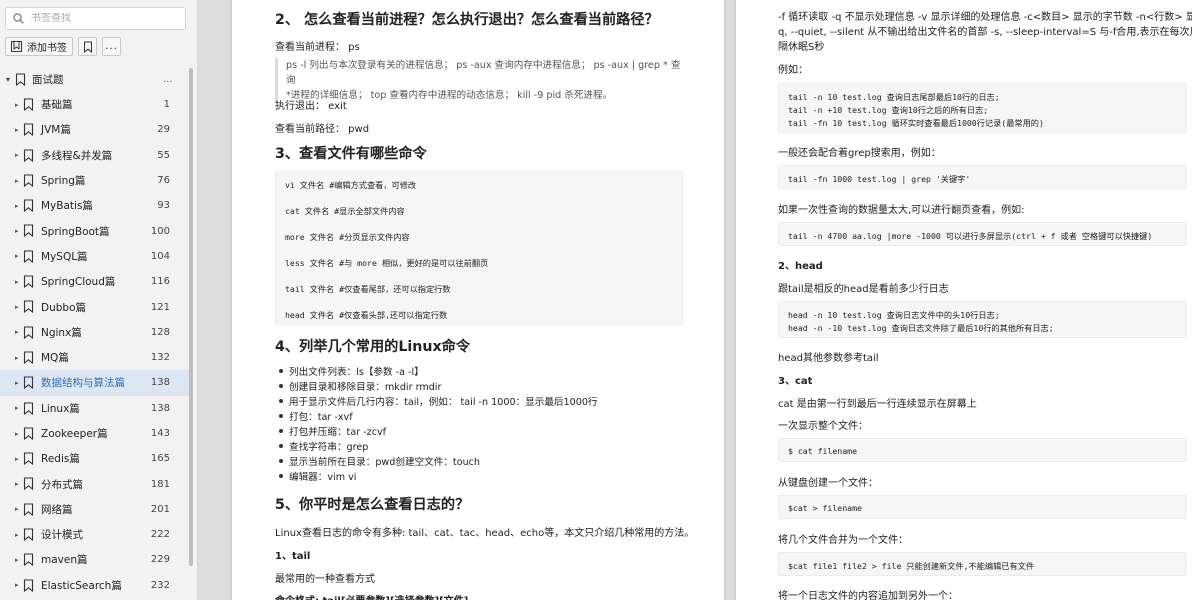  What do you see at coordinates (95, 458) in the screenshot?
I see `bookmark-item: ▸ Redis篇 165` at bounding box center [95, 458].